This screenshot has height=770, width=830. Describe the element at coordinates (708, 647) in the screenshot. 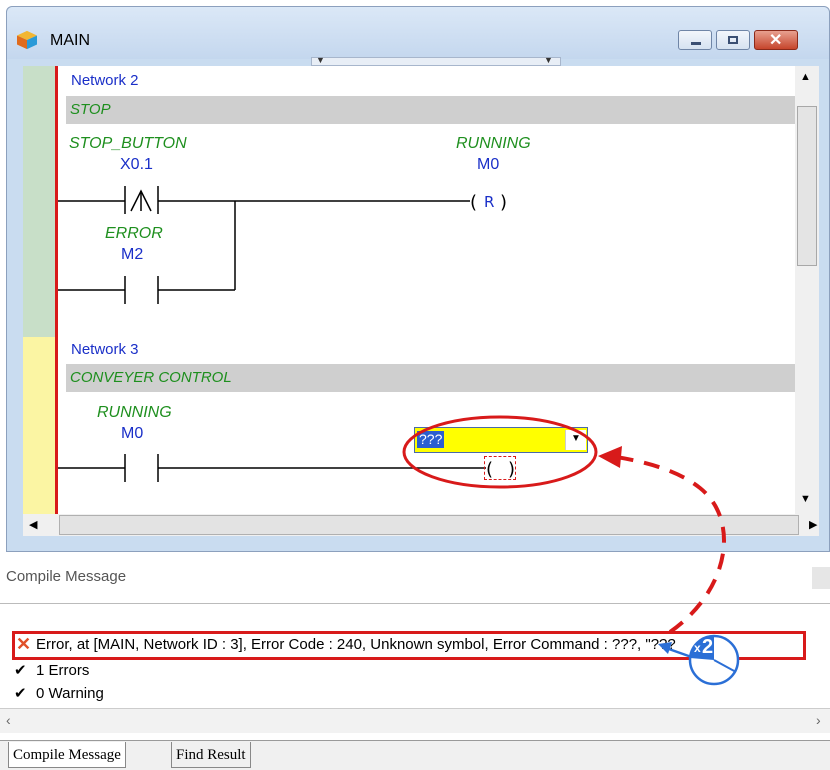

I see `double-click-badge: 2` at that location.